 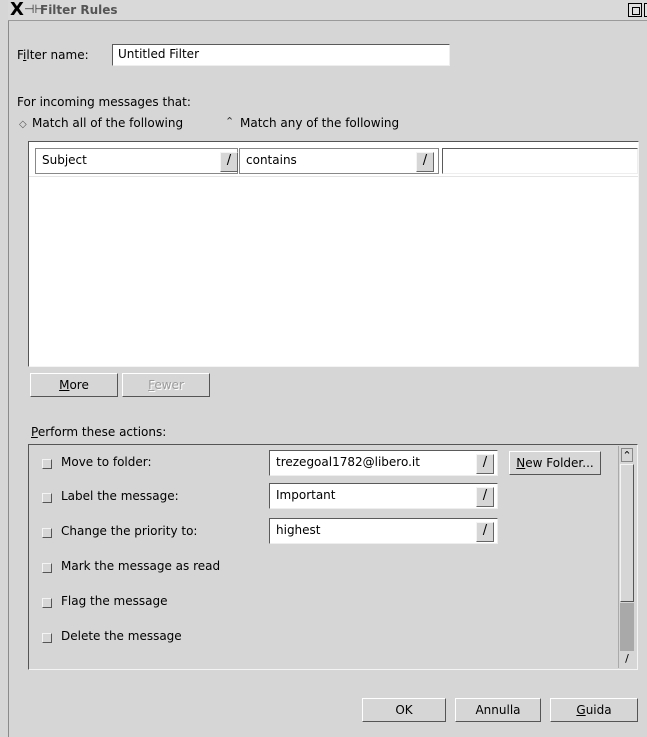 I want to click on cancel-button: Annulla, so click(x=498, y=710).